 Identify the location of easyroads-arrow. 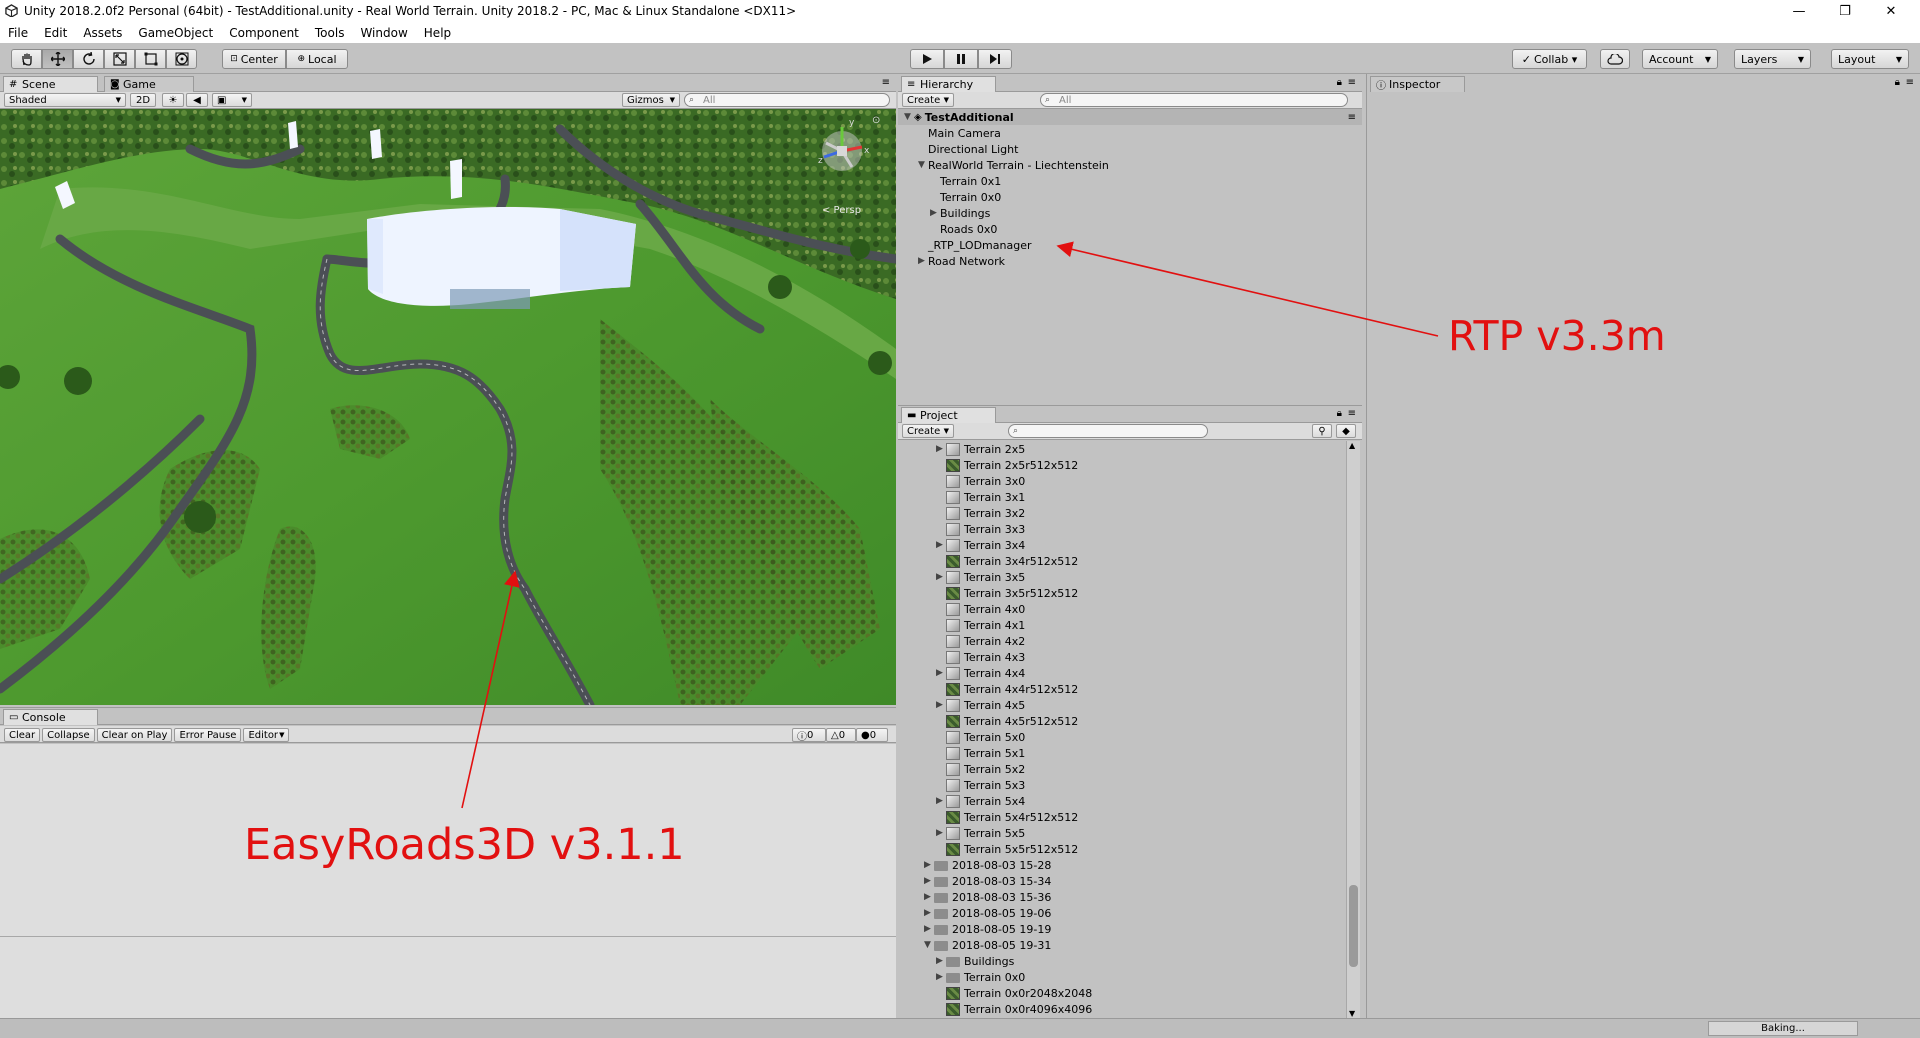
(490, 689).